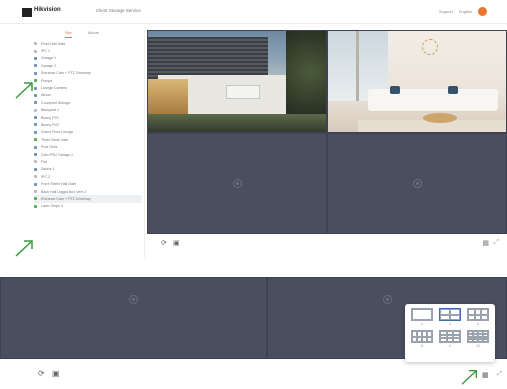 Image resolution: width=507 pixels, height=389 pixels. Describe the element at coordinates (45, 51) in the screenshot. I see `sidebar-item-label: IPC 1` at that location.